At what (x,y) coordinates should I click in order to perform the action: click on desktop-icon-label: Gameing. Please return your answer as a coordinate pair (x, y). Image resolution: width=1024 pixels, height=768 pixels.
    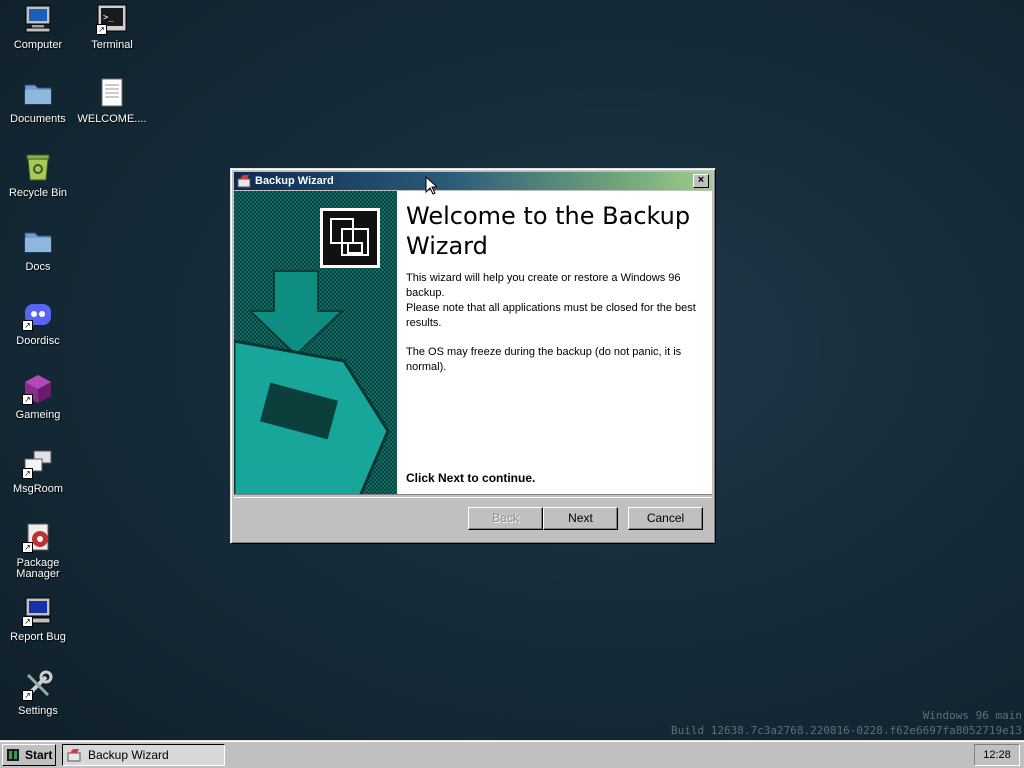
    Looking at the image, I should click on (38, 415).